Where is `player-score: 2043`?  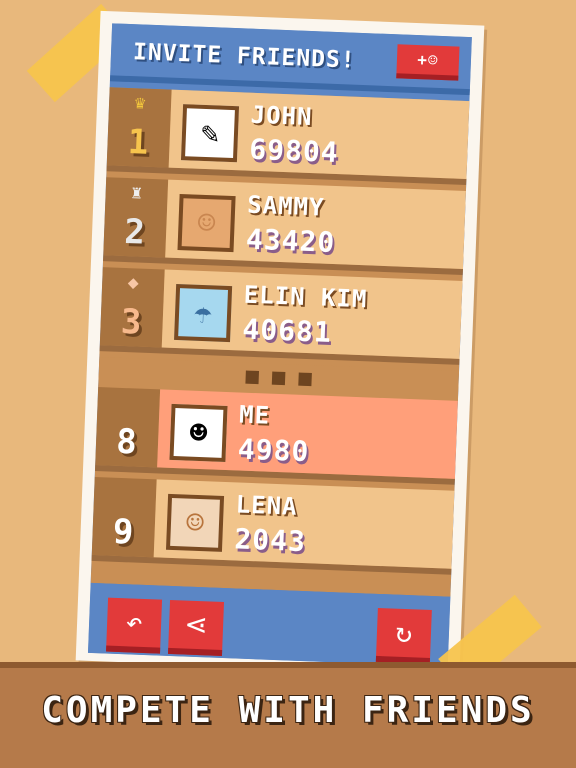
player-score: 2043 is located at coordinates (270, 540).